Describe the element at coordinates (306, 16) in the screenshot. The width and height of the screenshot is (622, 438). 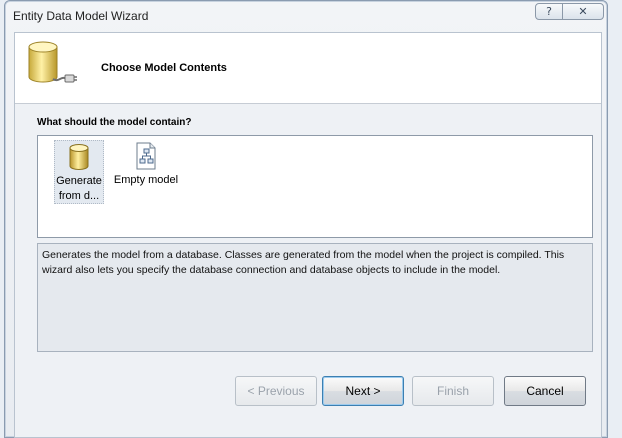
I see `title-bar: Entity Data Model Wizard ? ✕` at that location.